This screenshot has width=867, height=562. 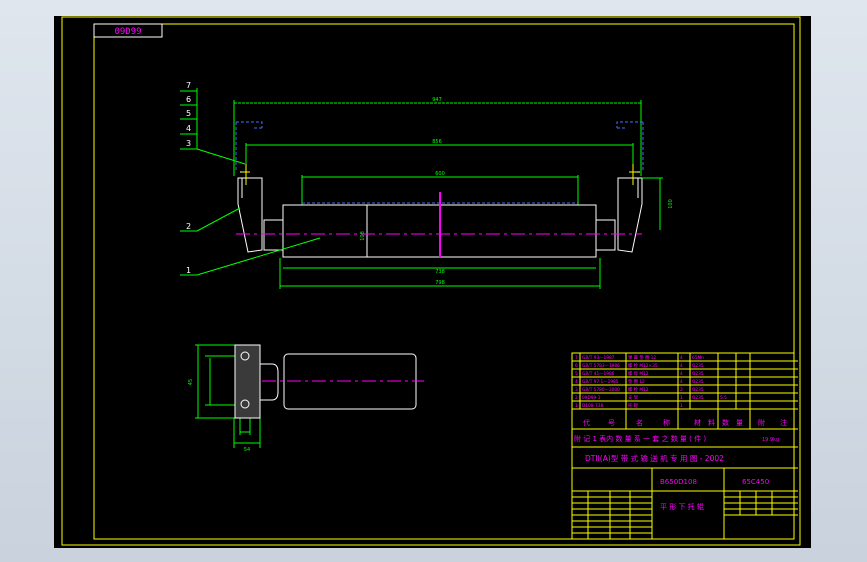 What do you see at coordinates (127, 32) in the screenshot?
I see `drawing-number: 09D99` at bounding box center [127, 32].